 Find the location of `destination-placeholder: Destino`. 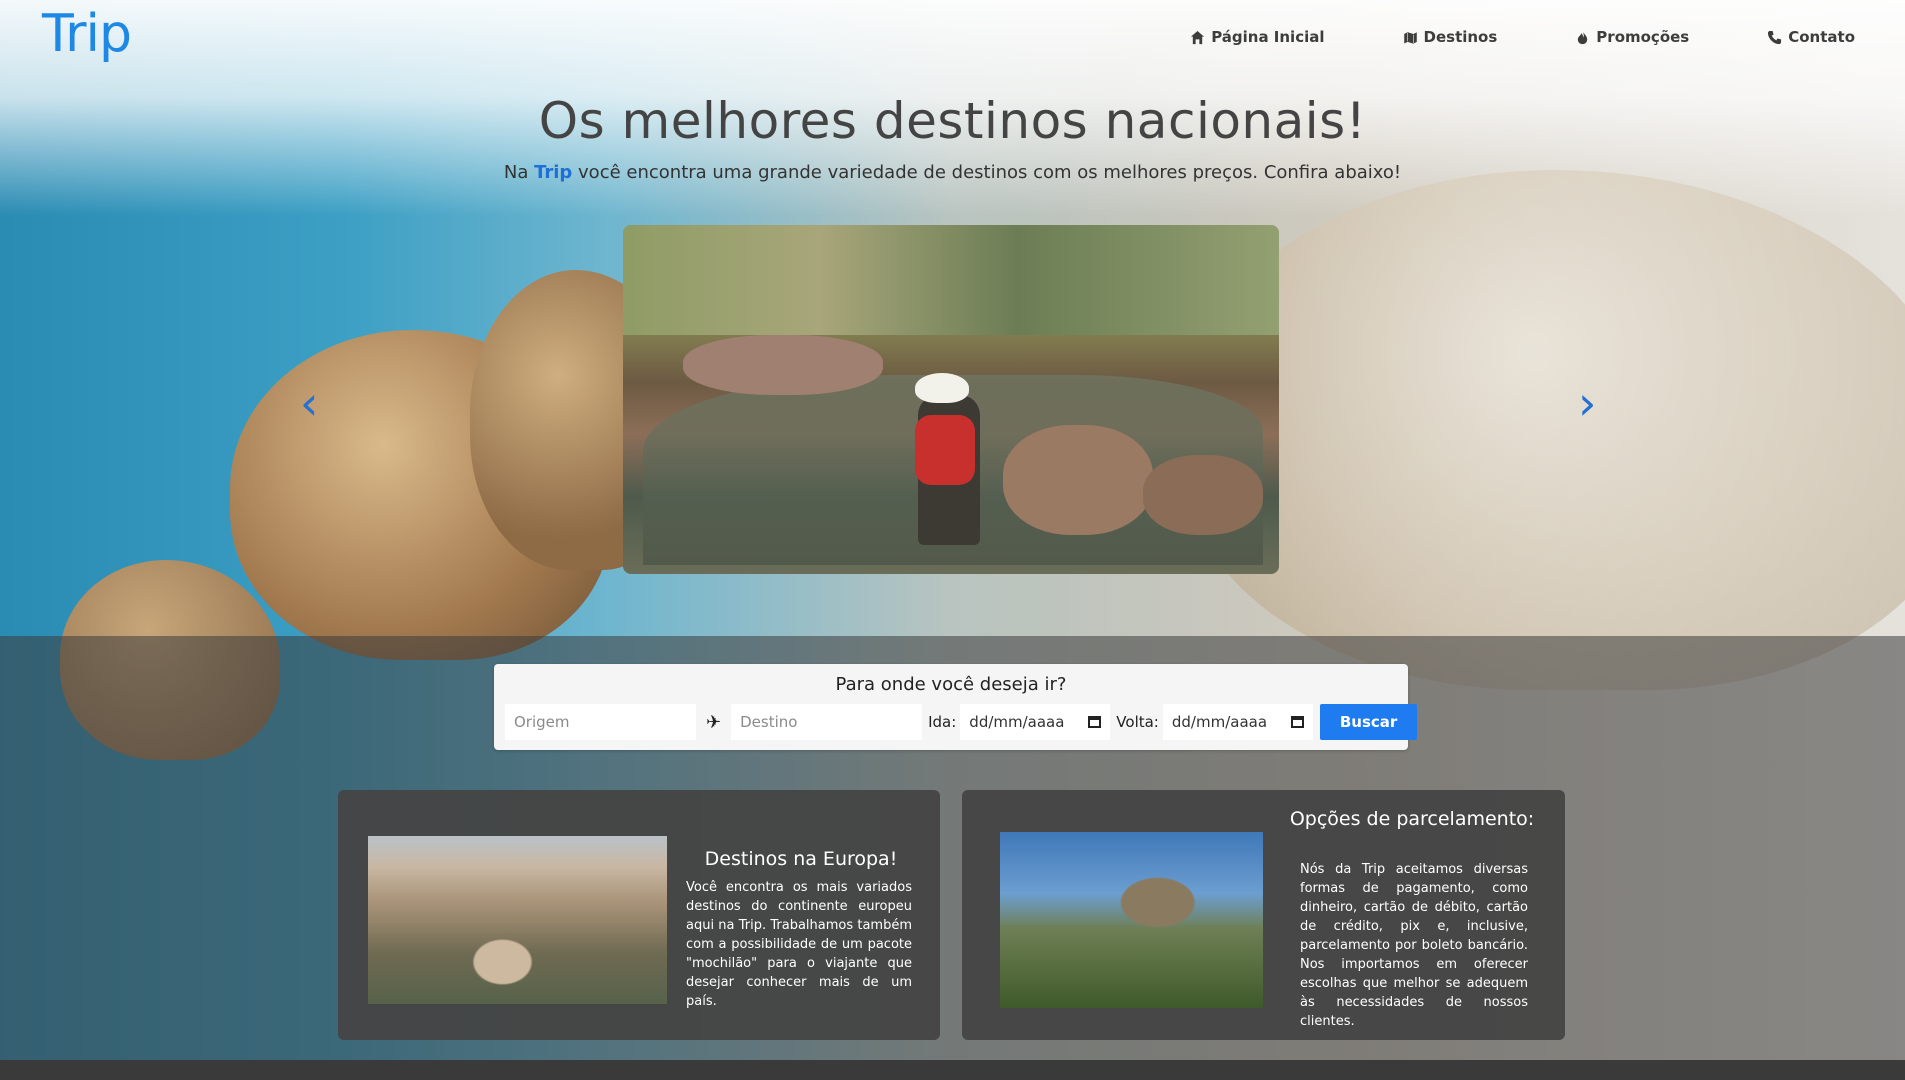

destination-placeholder: Destino is located at coordinates (769, 722).